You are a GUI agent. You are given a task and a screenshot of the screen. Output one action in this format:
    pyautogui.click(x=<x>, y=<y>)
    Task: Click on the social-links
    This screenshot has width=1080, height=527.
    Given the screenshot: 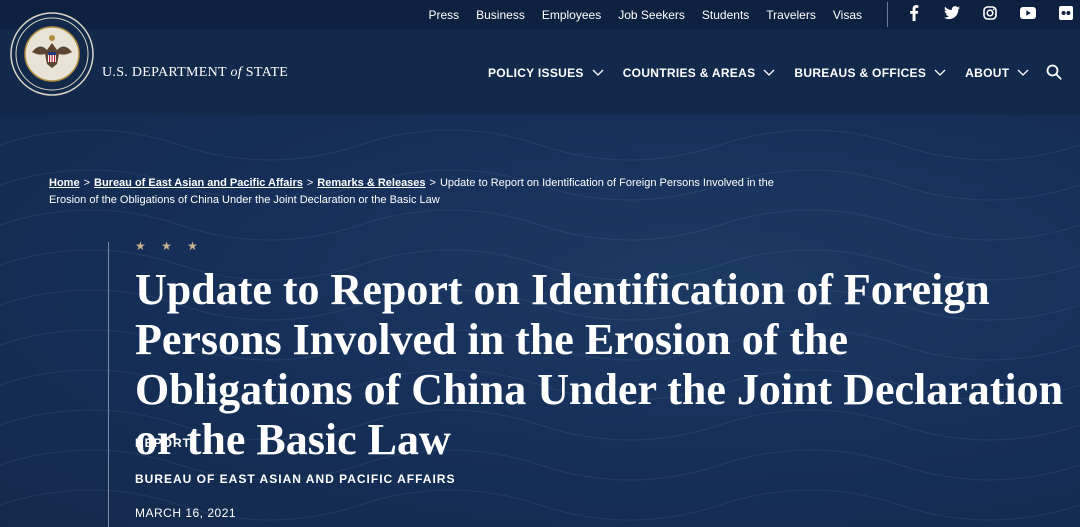 What is the action you would take?
    pyautogui.click(x=990, y=13)
    